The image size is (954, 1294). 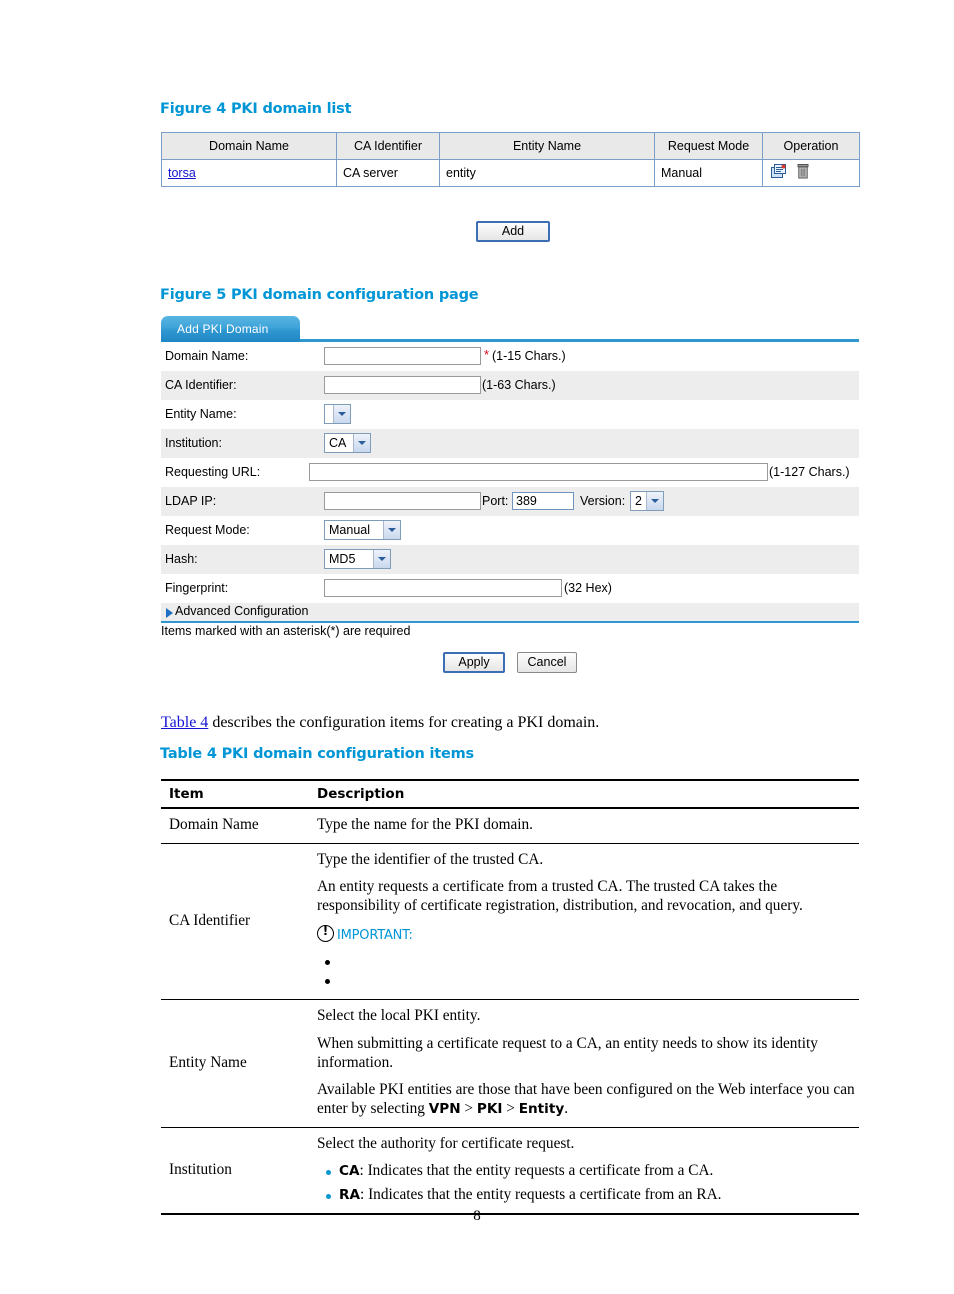 What do you see at coordinates (529, 356) in the screenshot?
I see `domain-name-hint: (1-15 Chars.)` at bounding box center [529, 356].